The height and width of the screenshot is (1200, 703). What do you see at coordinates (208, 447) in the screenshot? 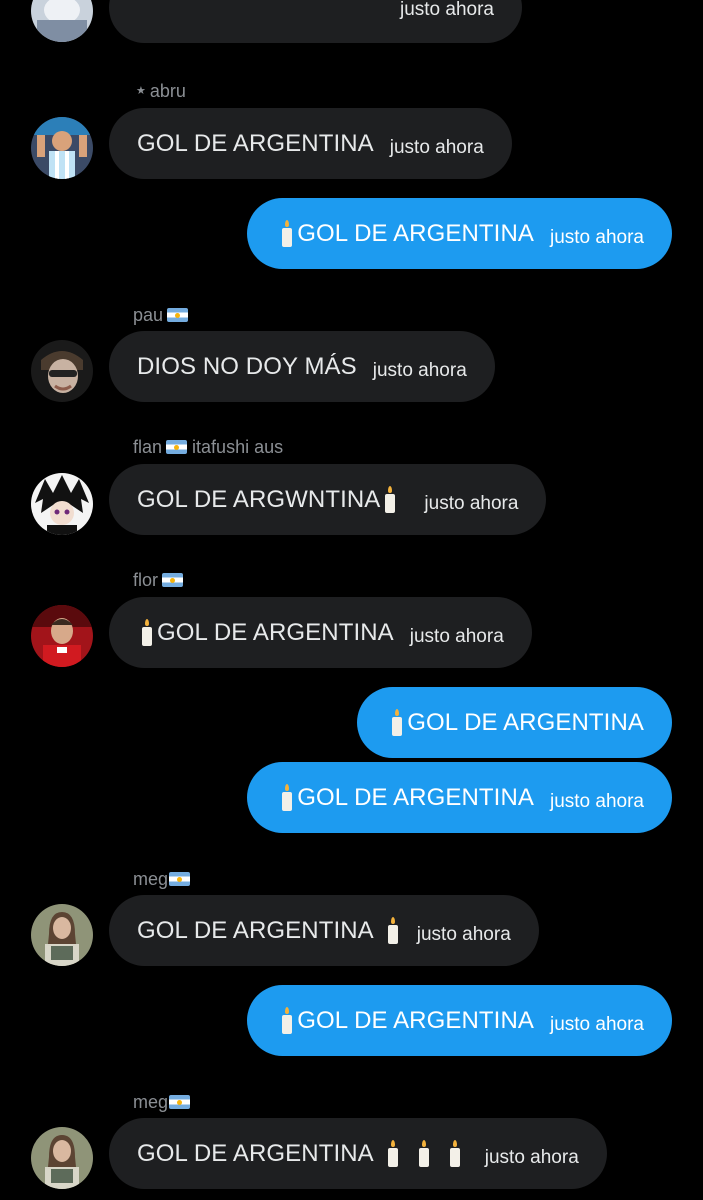
I see `sender-name: flan itafushi aus` at bounding box center [208, 447].